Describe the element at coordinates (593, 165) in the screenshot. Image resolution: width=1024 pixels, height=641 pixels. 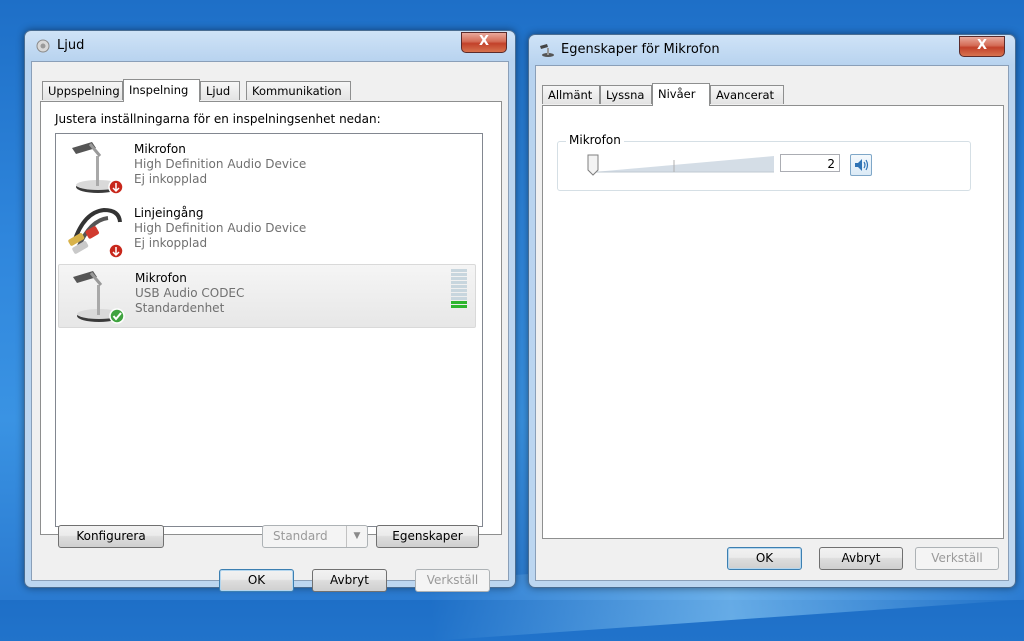
I see `slider-thumb` at that location.